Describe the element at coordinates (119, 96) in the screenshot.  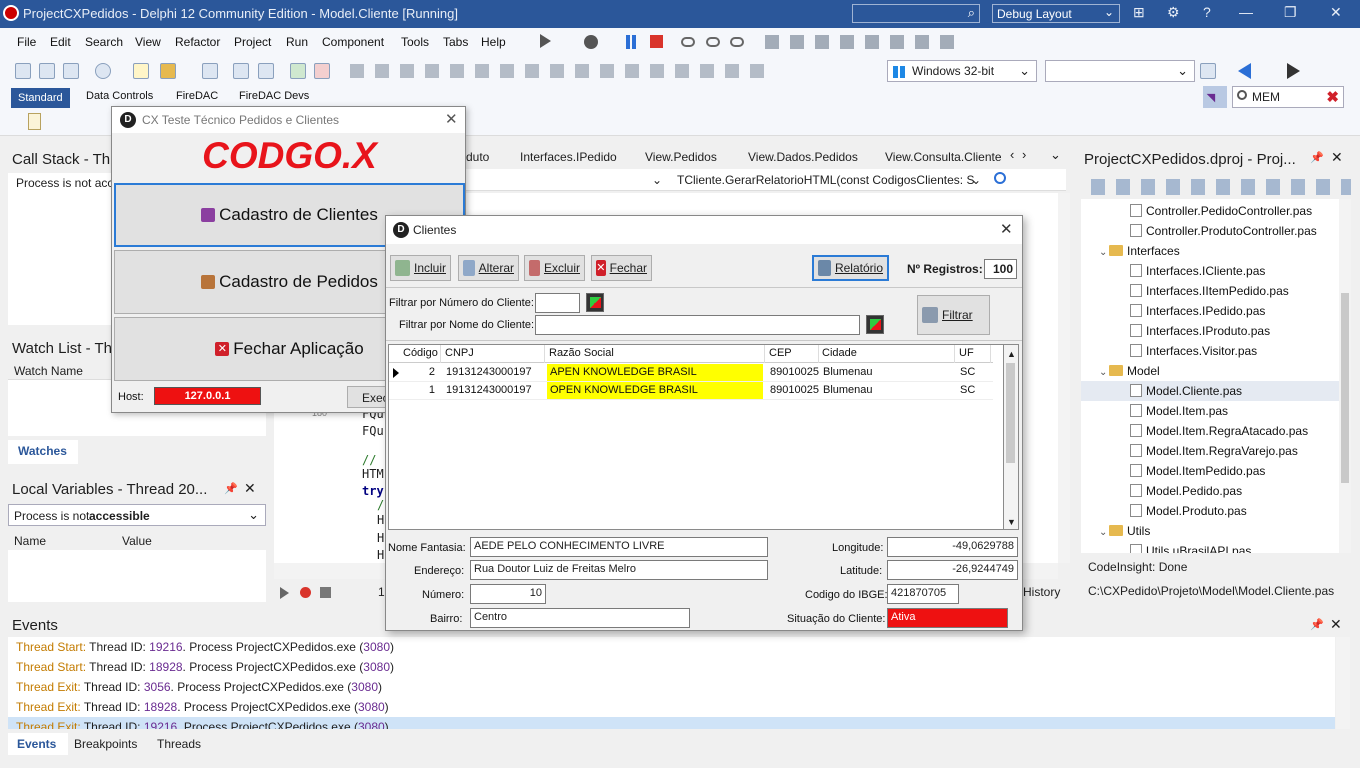
I see `palette-tab-data-controls: Data Controls` at that location.